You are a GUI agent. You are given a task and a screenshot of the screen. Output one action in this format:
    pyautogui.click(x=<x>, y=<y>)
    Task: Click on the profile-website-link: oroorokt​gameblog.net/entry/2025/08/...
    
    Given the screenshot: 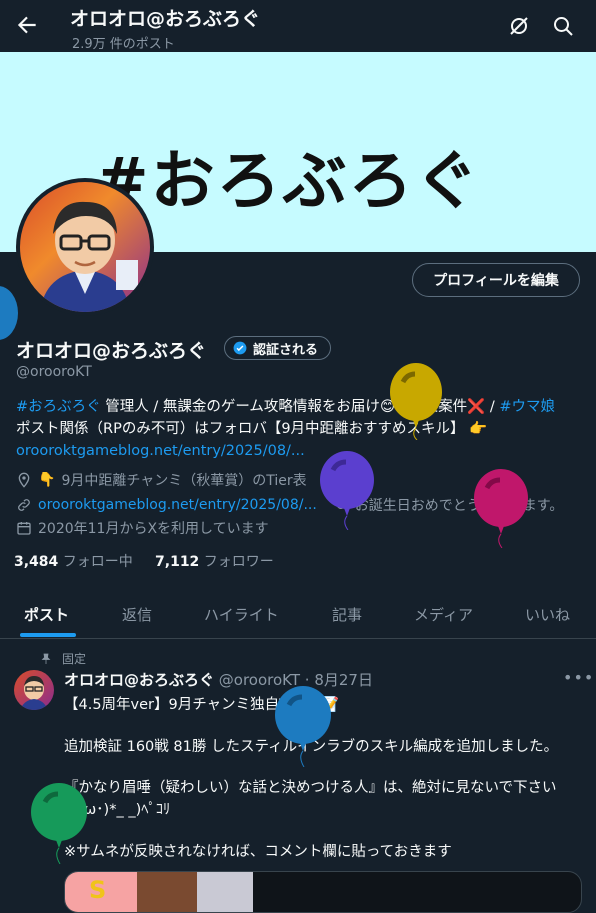 What is the action you would take?
    pyautogui.click(x=177, y=505)
    